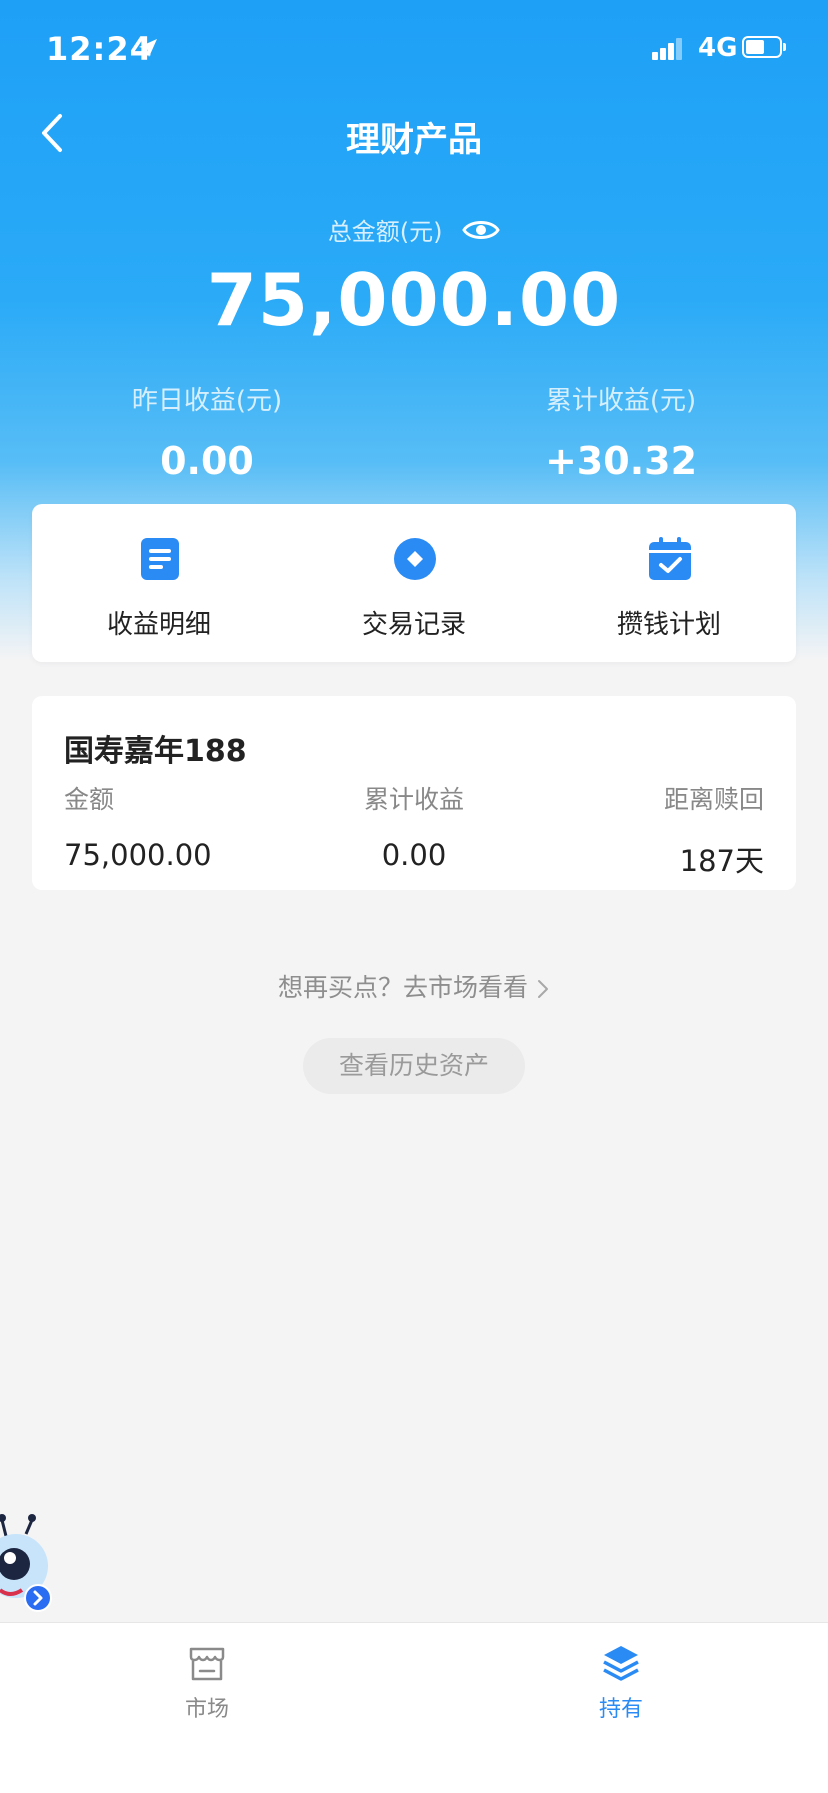 Image resolution: width=828 pixels, height=1793 pixels. Describe the element at coordinates (402, 987) in the screenshot. I see `market-link-text: 想再买点？去市场看看` at that location.